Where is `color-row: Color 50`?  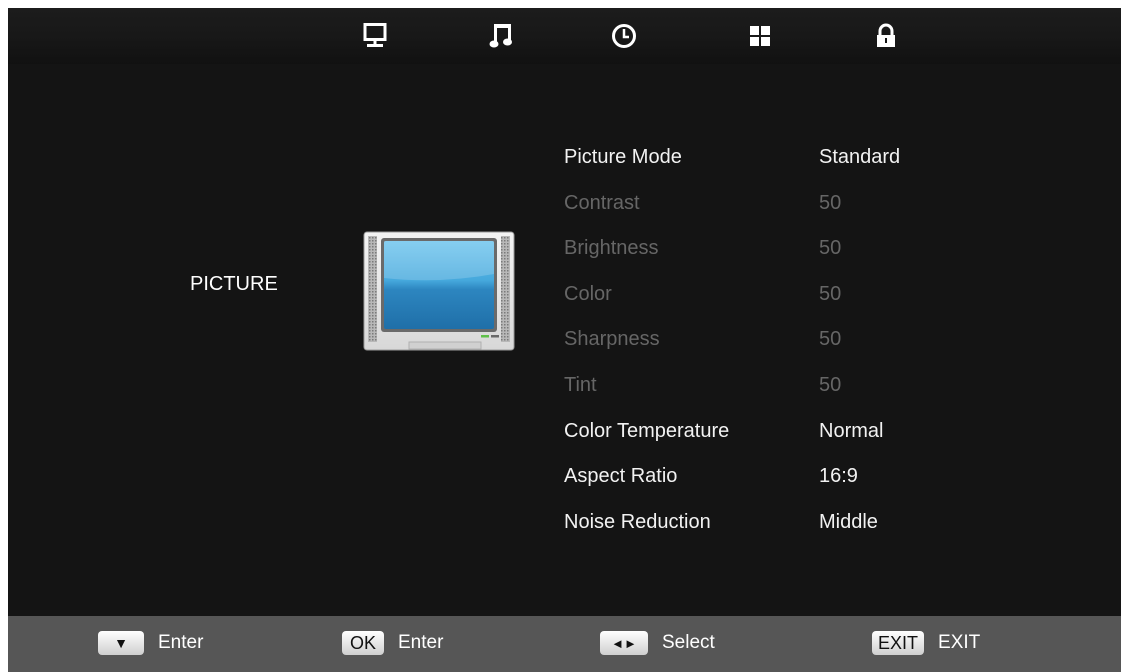 color-row: Color 50 is located at coordinates (824, 303).